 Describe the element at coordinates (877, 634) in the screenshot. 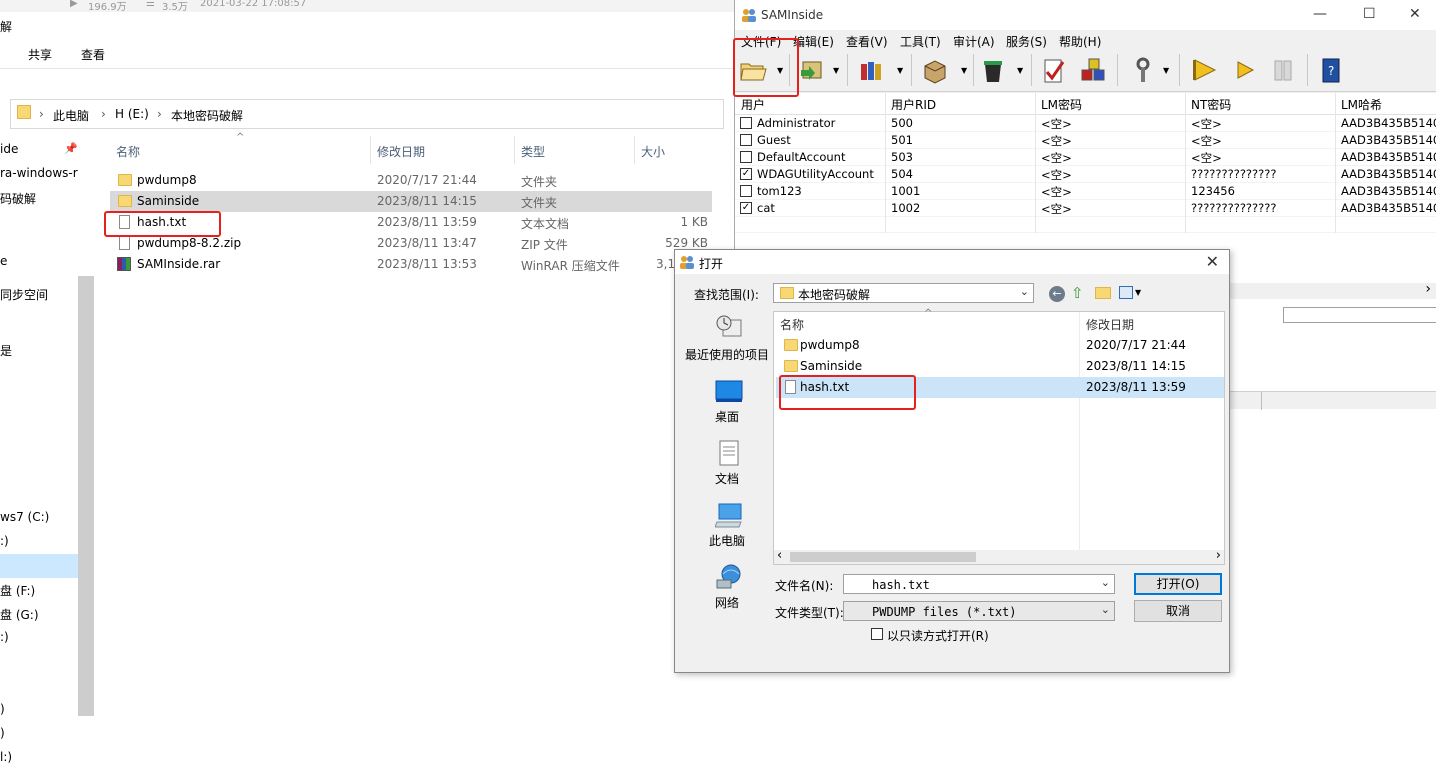

I see `readonly-checkbox` at that location.